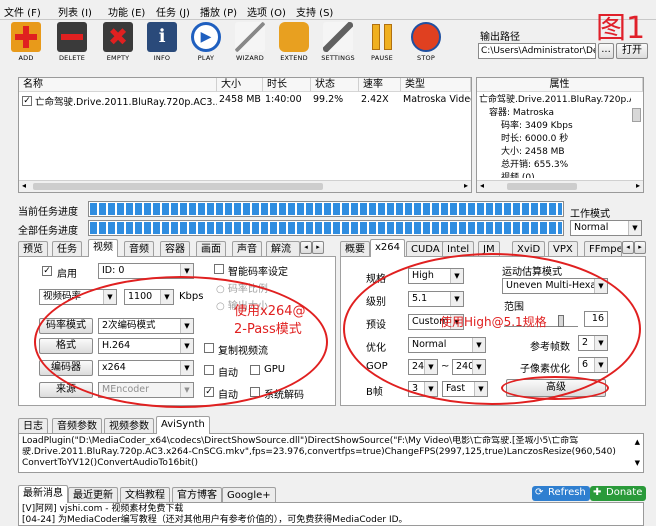  What do you see at coordinates (555, 388) in the screenshot?
I see `annotation-ellipse-advanced` at bounding box center [555, 388].